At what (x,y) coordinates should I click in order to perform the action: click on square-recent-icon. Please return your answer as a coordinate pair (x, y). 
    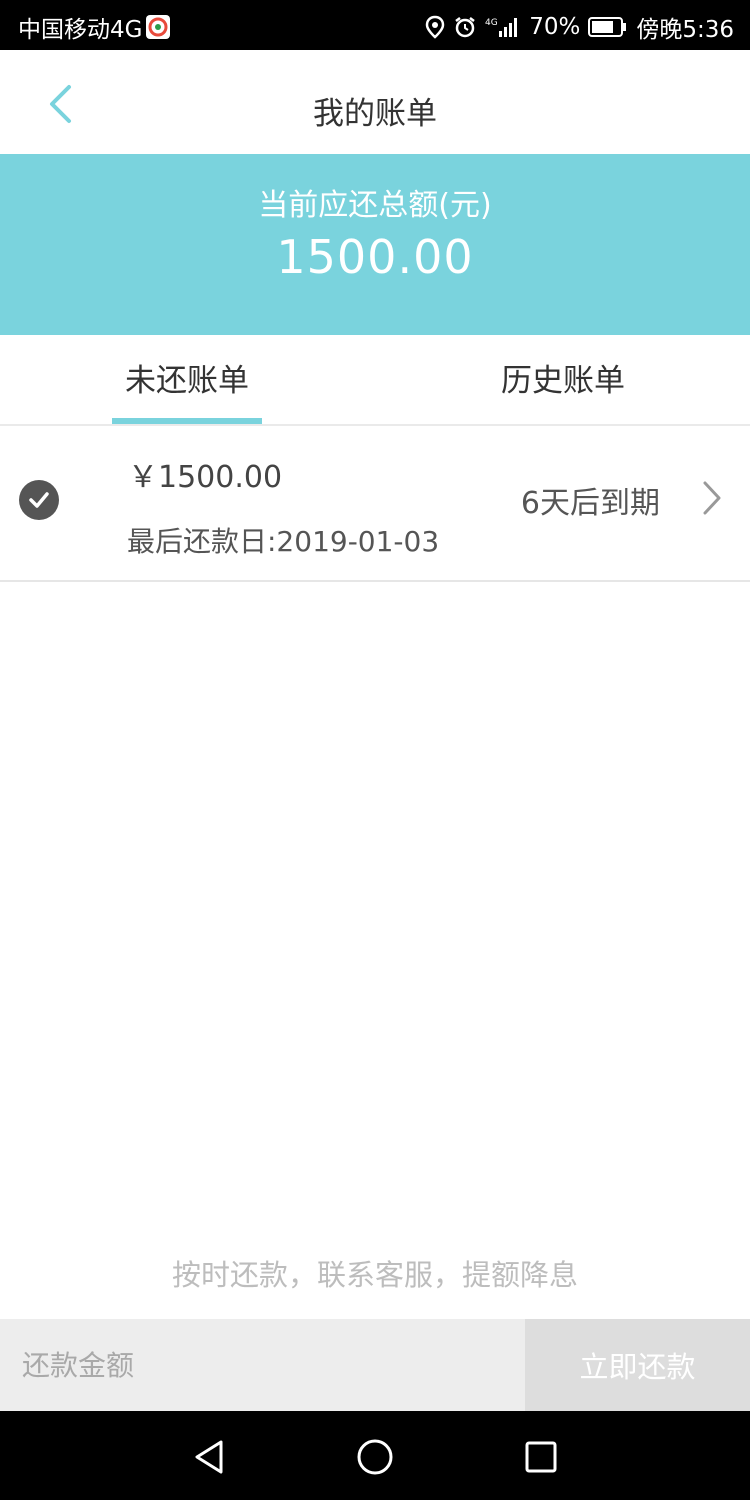
    Looking at the image, I should click on (541, 1457).